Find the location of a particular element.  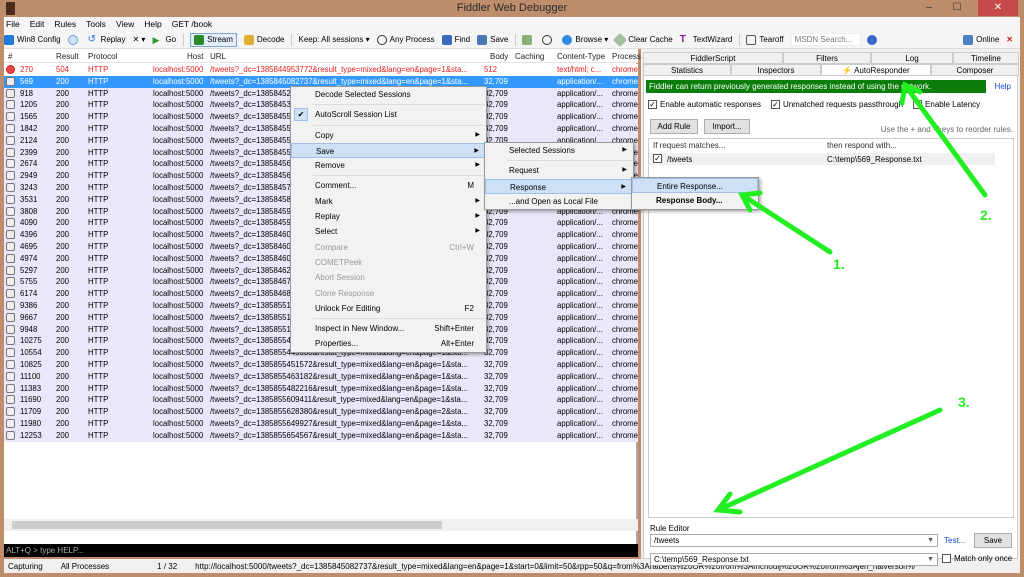

remove-sessions-button: ✕ ▾ is located at coordinates (138, 39).